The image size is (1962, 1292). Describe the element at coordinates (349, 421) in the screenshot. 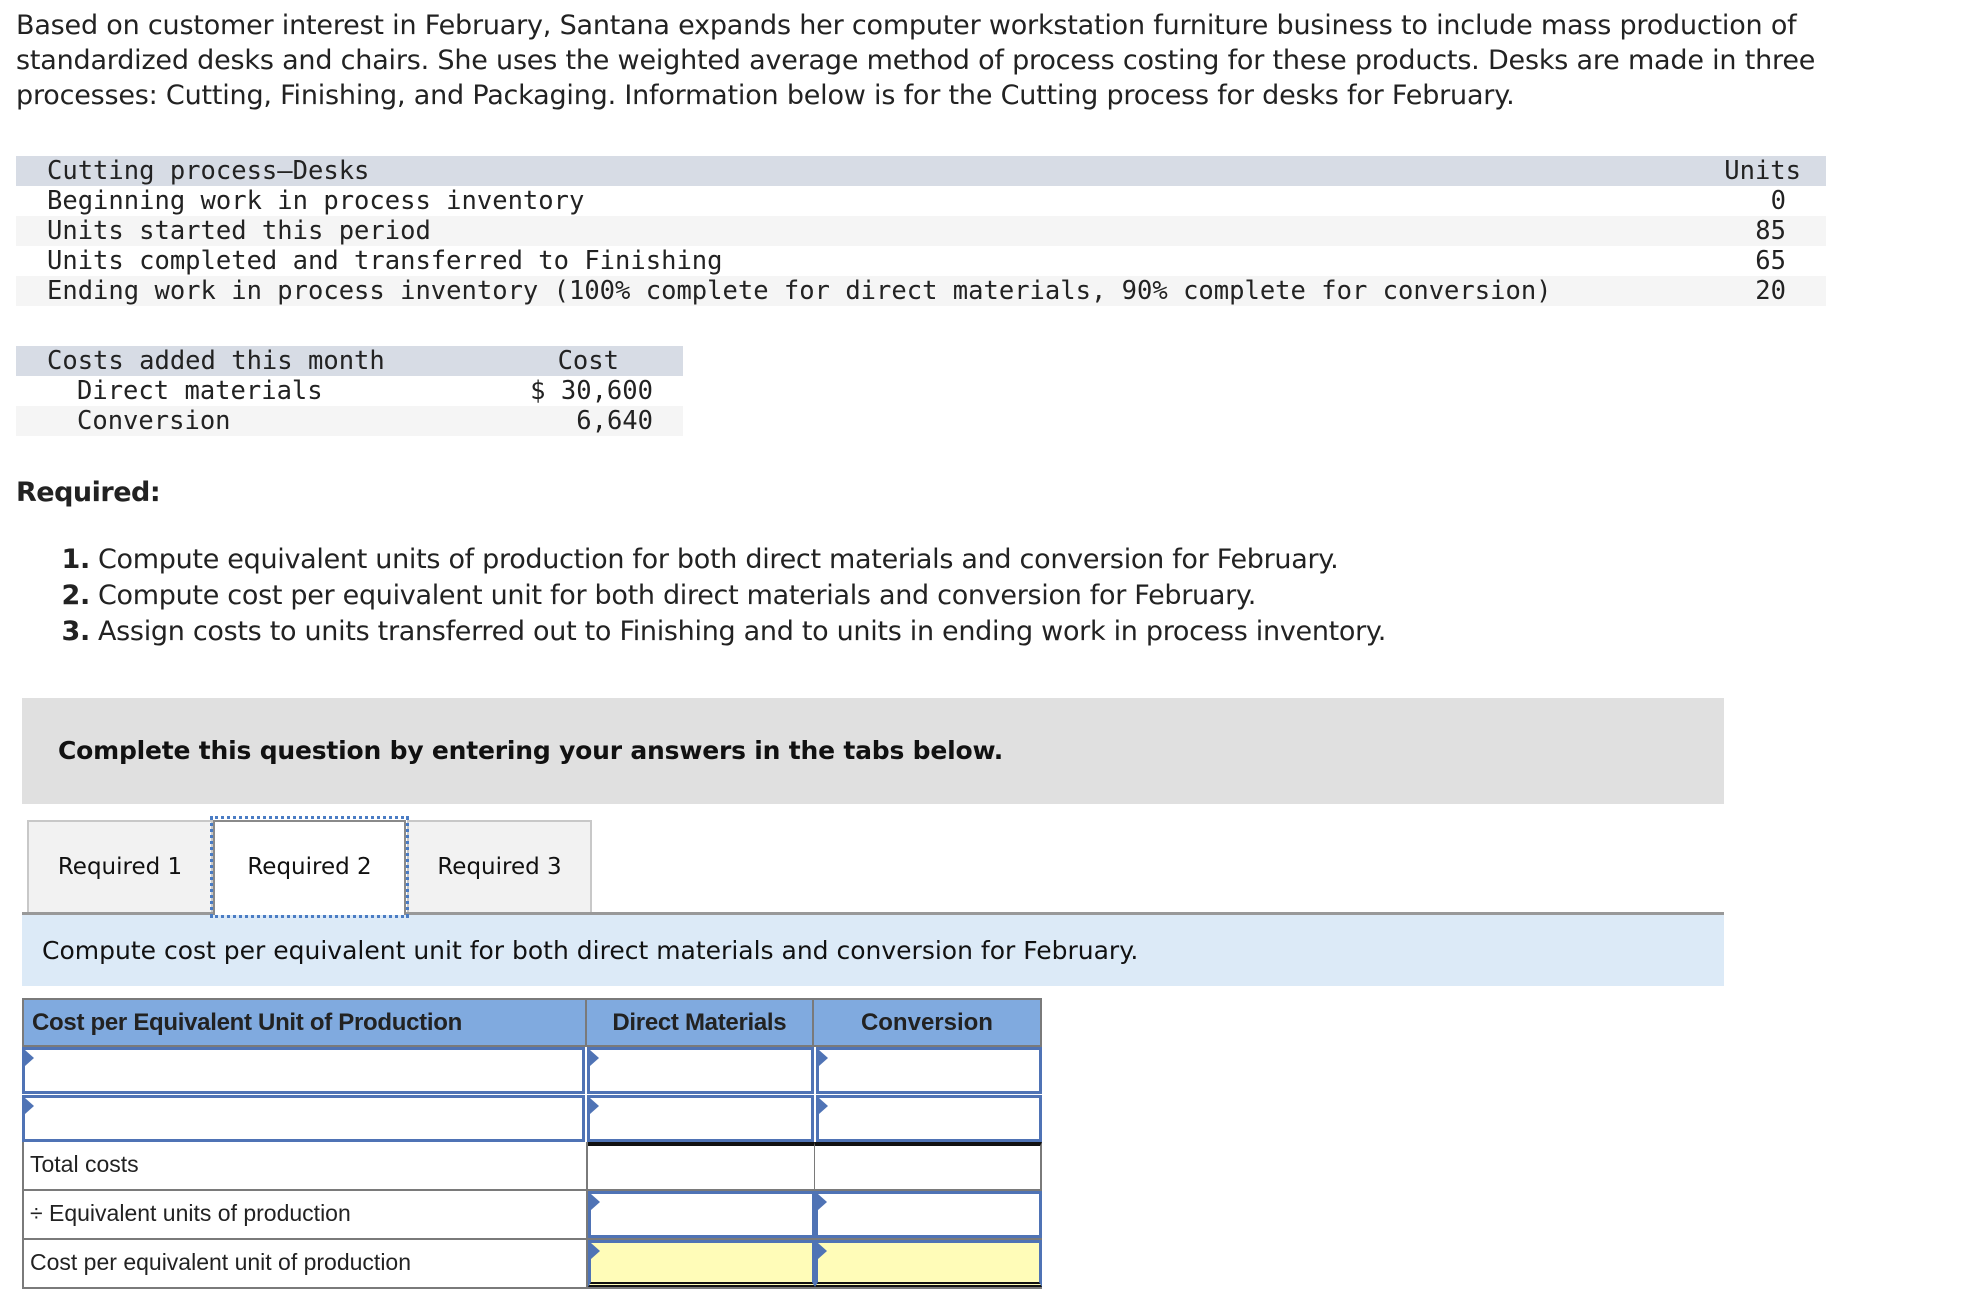

I see `table-row: Conversion 6,640` at that location.